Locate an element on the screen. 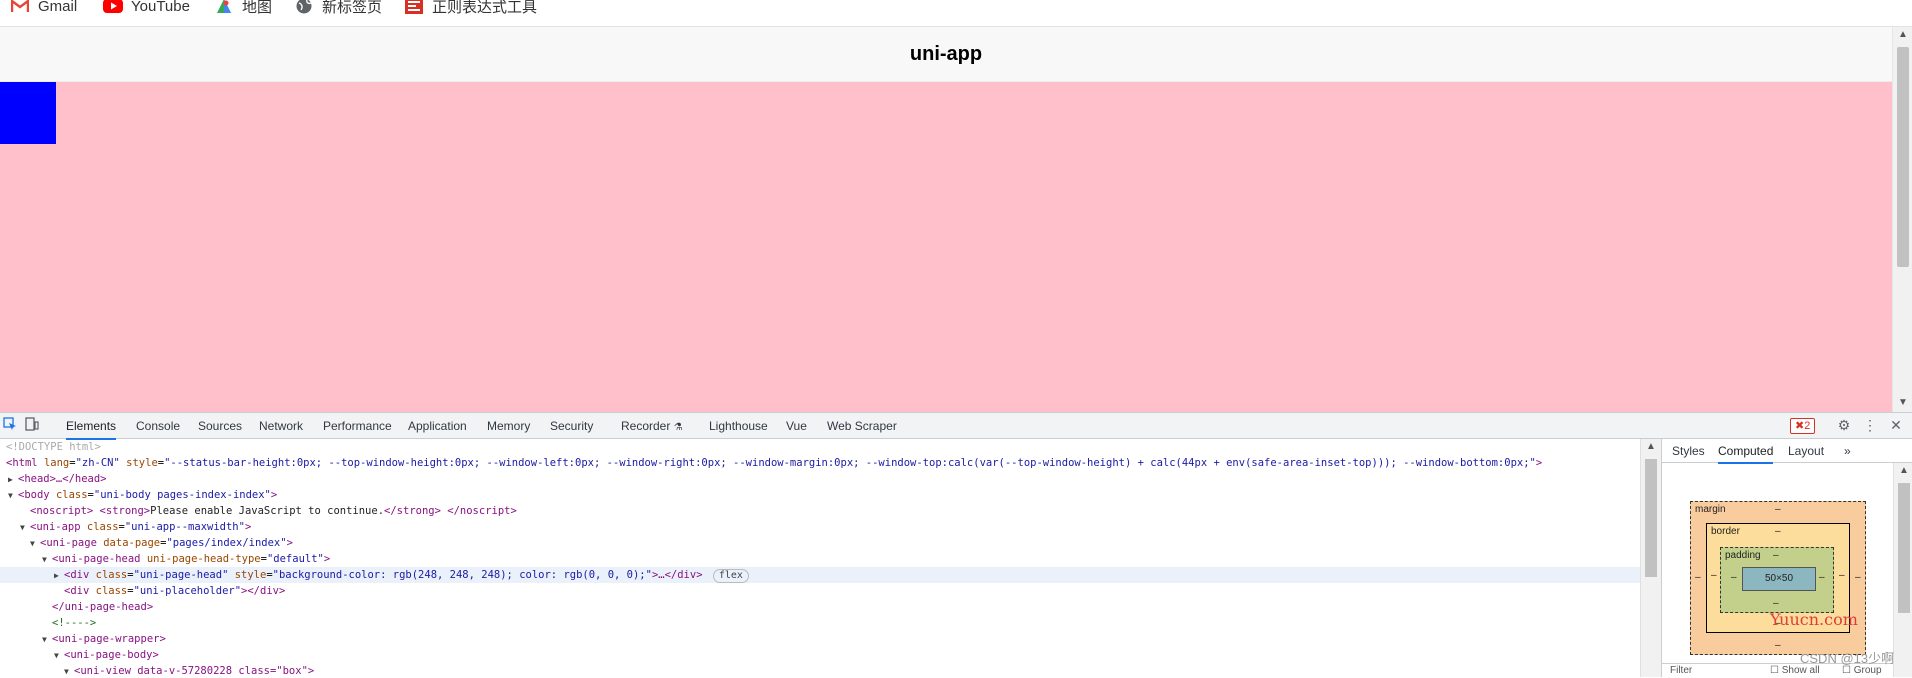 This screenshot has width=1912, height=678. error-count-badge: ✖2 is located at coordinates (1803, 426).